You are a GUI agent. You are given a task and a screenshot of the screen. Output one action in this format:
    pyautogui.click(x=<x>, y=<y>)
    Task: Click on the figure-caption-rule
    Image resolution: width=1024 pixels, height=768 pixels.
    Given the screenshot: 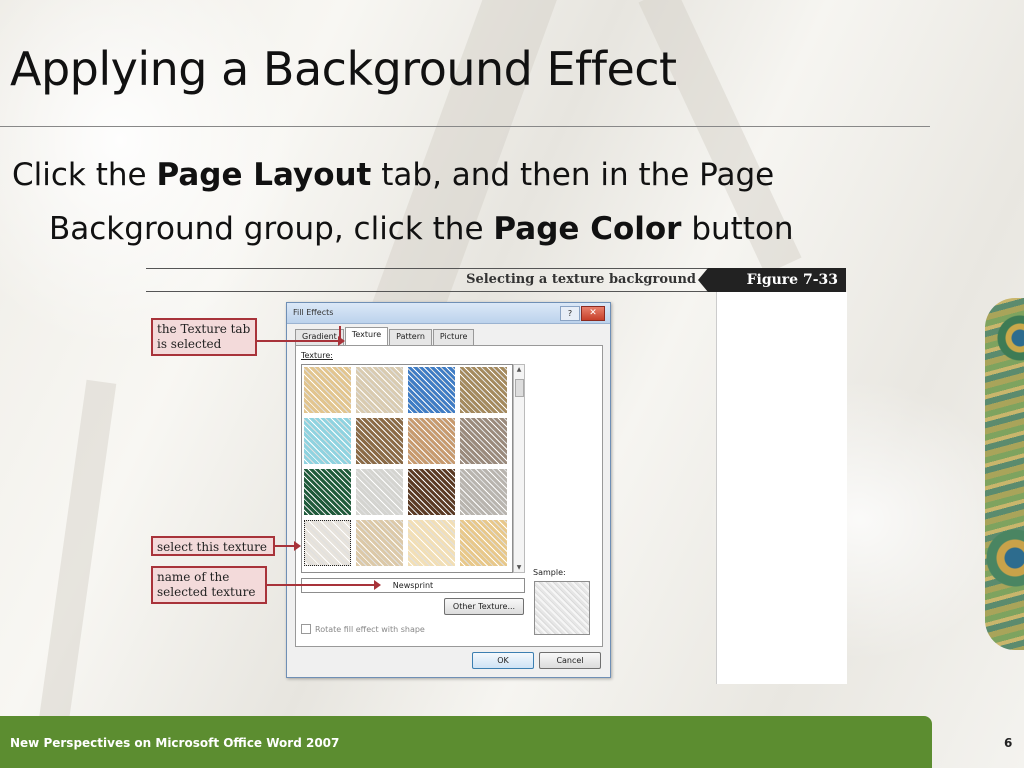 What is the action you would take?
    pyautogui.click(x=429, y=291)
    